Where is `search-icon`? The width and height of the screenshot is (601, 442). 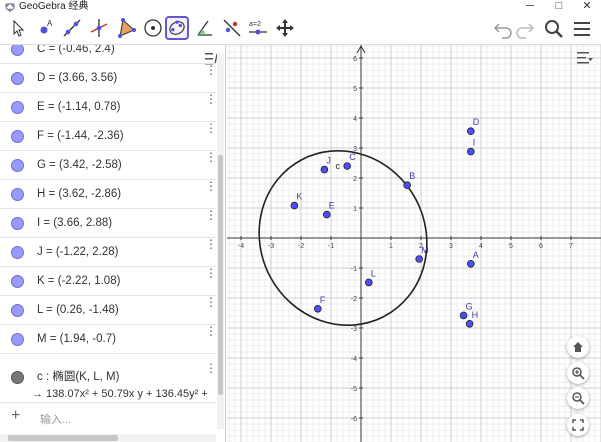 search-icon is located at coordinates (554, 29).